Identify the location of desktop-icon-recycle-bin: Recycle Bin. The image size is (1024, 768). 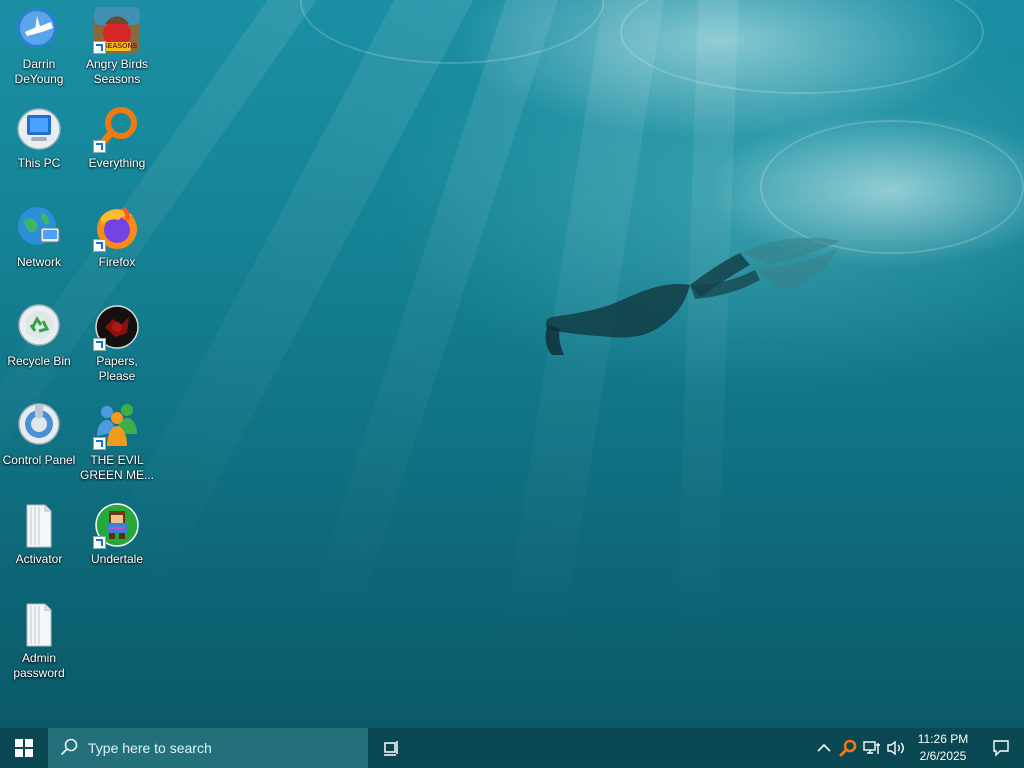
(39, 336).